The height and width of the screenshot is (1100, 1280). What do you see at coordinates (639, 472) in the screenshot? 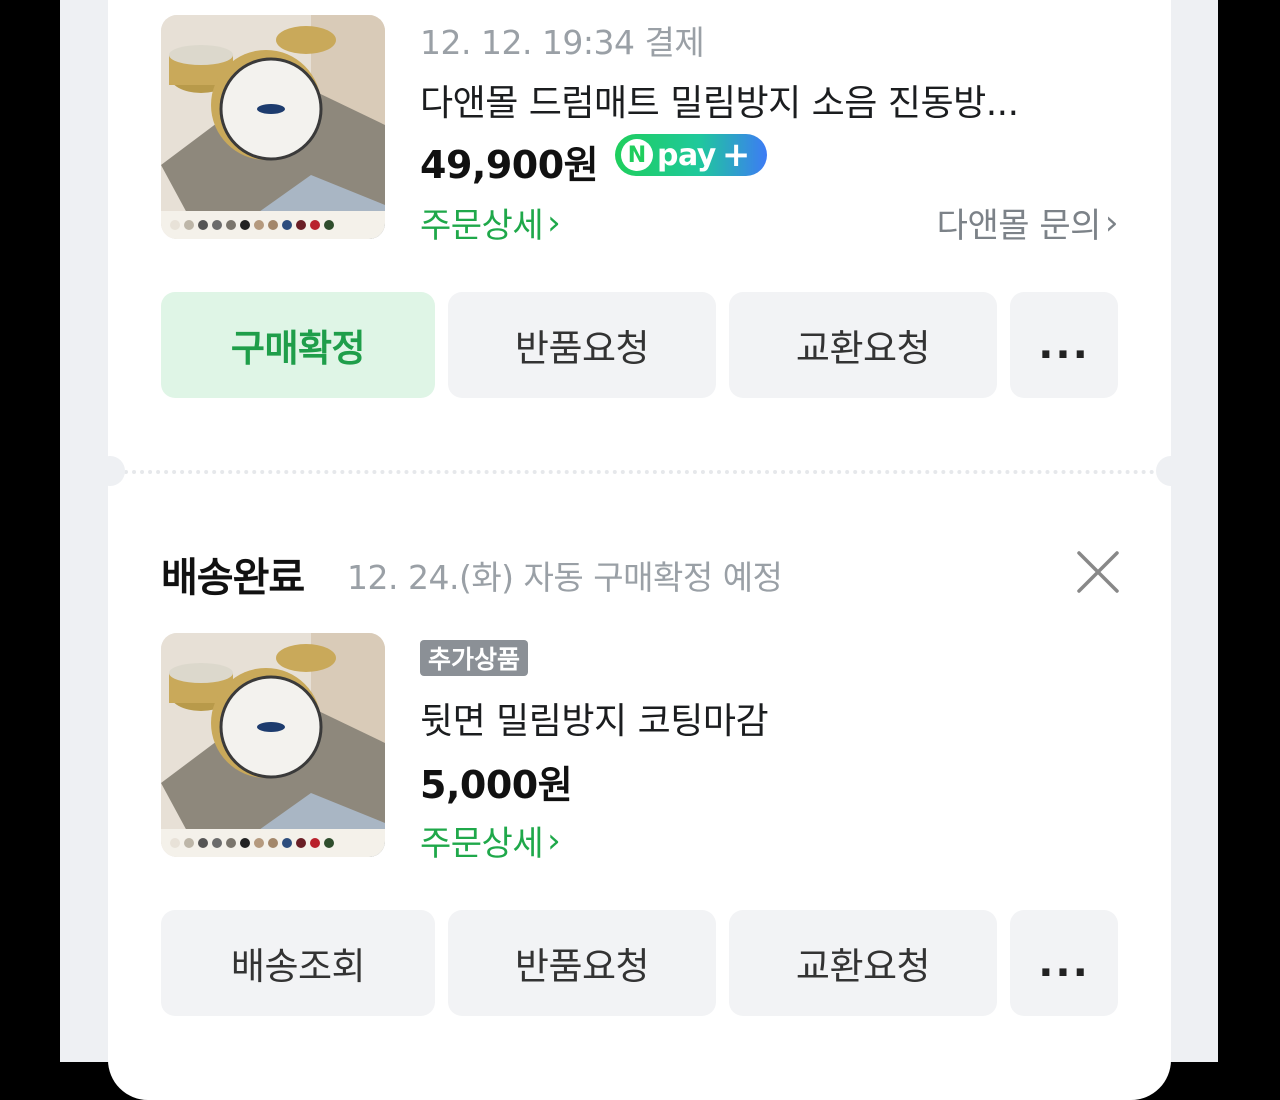
I see `section-divider` at bounding box center [639, 472].